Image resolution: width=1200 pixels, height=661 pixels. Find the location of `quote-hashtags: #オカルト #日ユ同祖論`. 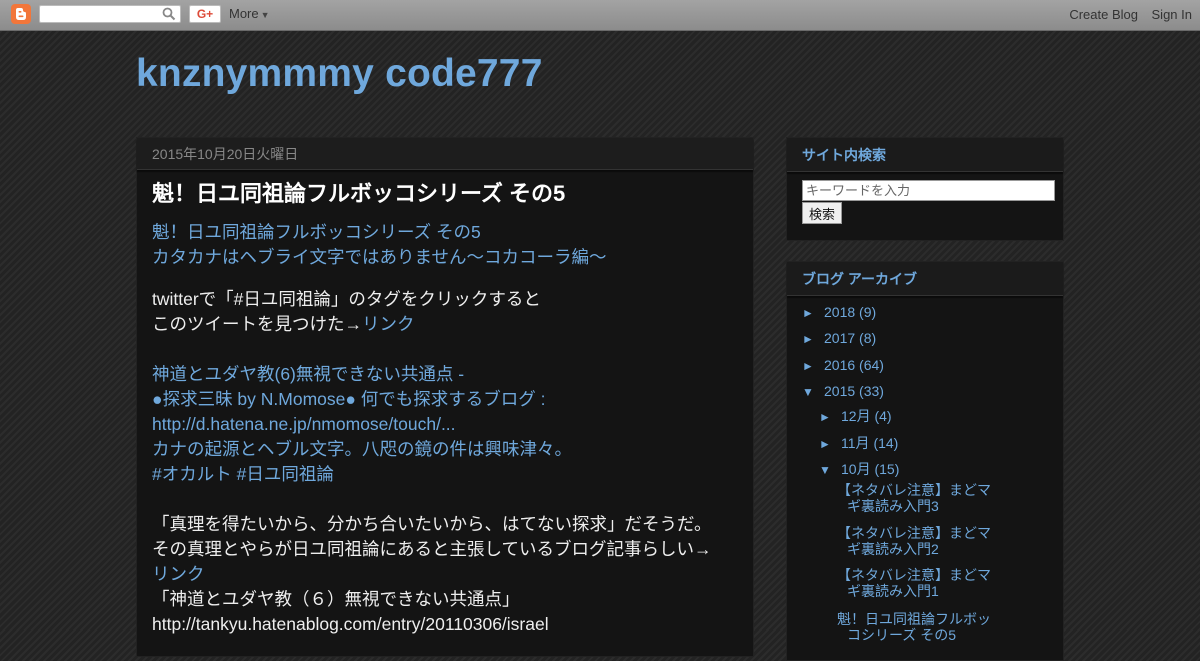

quote-hashtags: #オカルト #日ユ同祖論 is located at coordinates (243, 474).